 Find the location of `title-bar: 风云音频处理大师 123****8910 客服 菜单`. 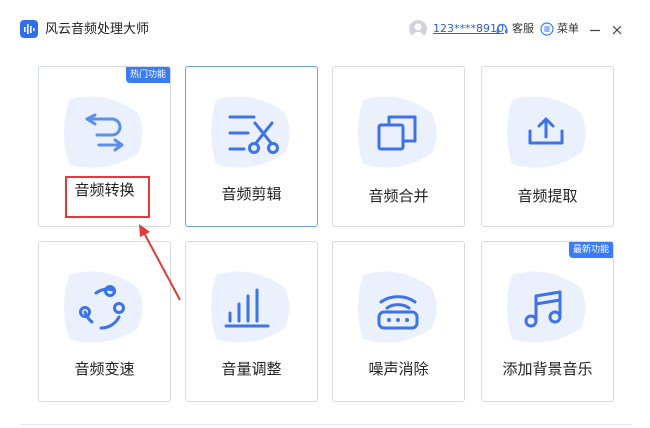

title-bar: 风云音频处理大师 123****8910 客服 菜单 is located at coordinates (325, 21).